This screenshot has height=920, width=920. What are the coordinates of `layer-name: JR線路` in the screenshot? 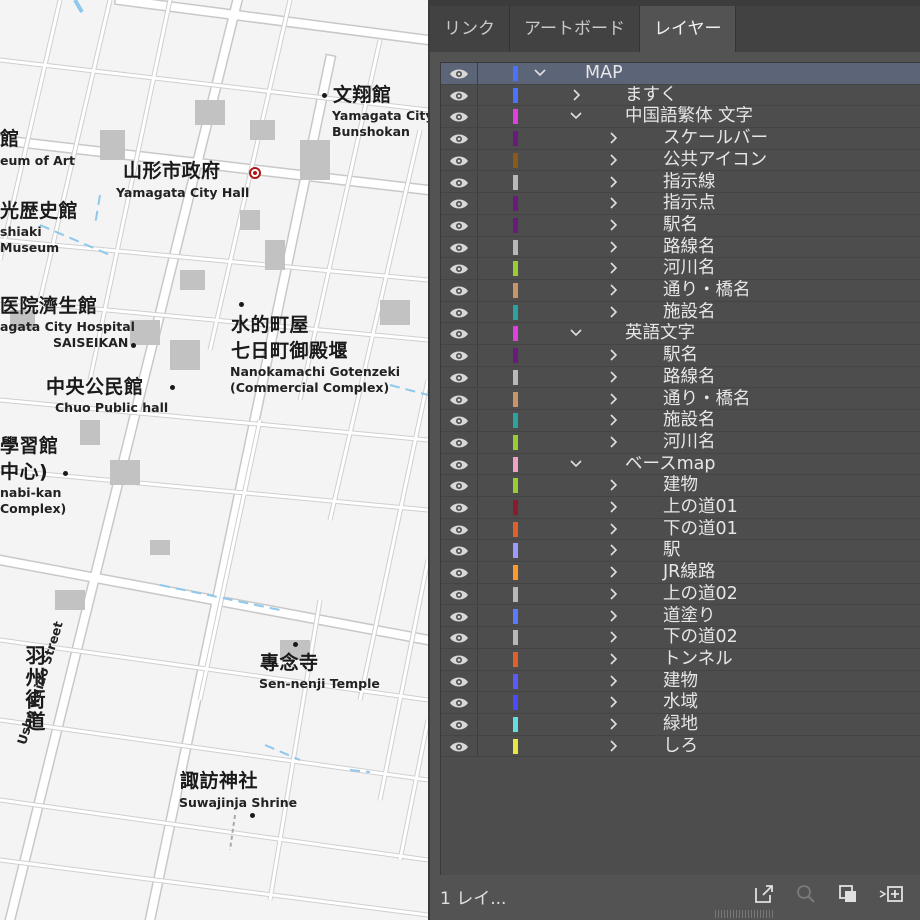 It's located at (689, 572).